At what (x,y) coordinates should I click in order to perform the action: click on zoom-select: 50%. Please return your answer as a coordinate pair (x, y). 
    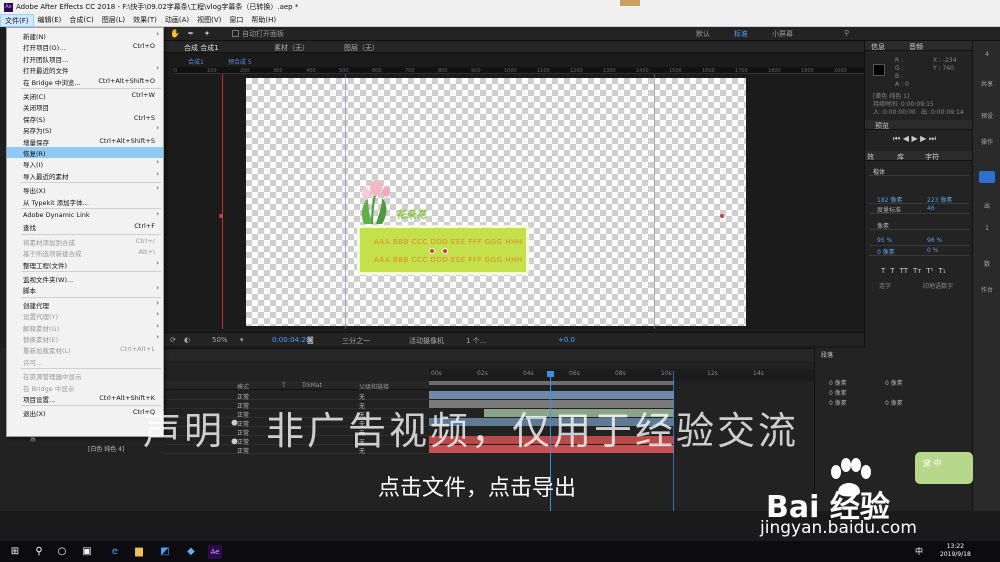
    Looking at the image, I should click on (220, 340).